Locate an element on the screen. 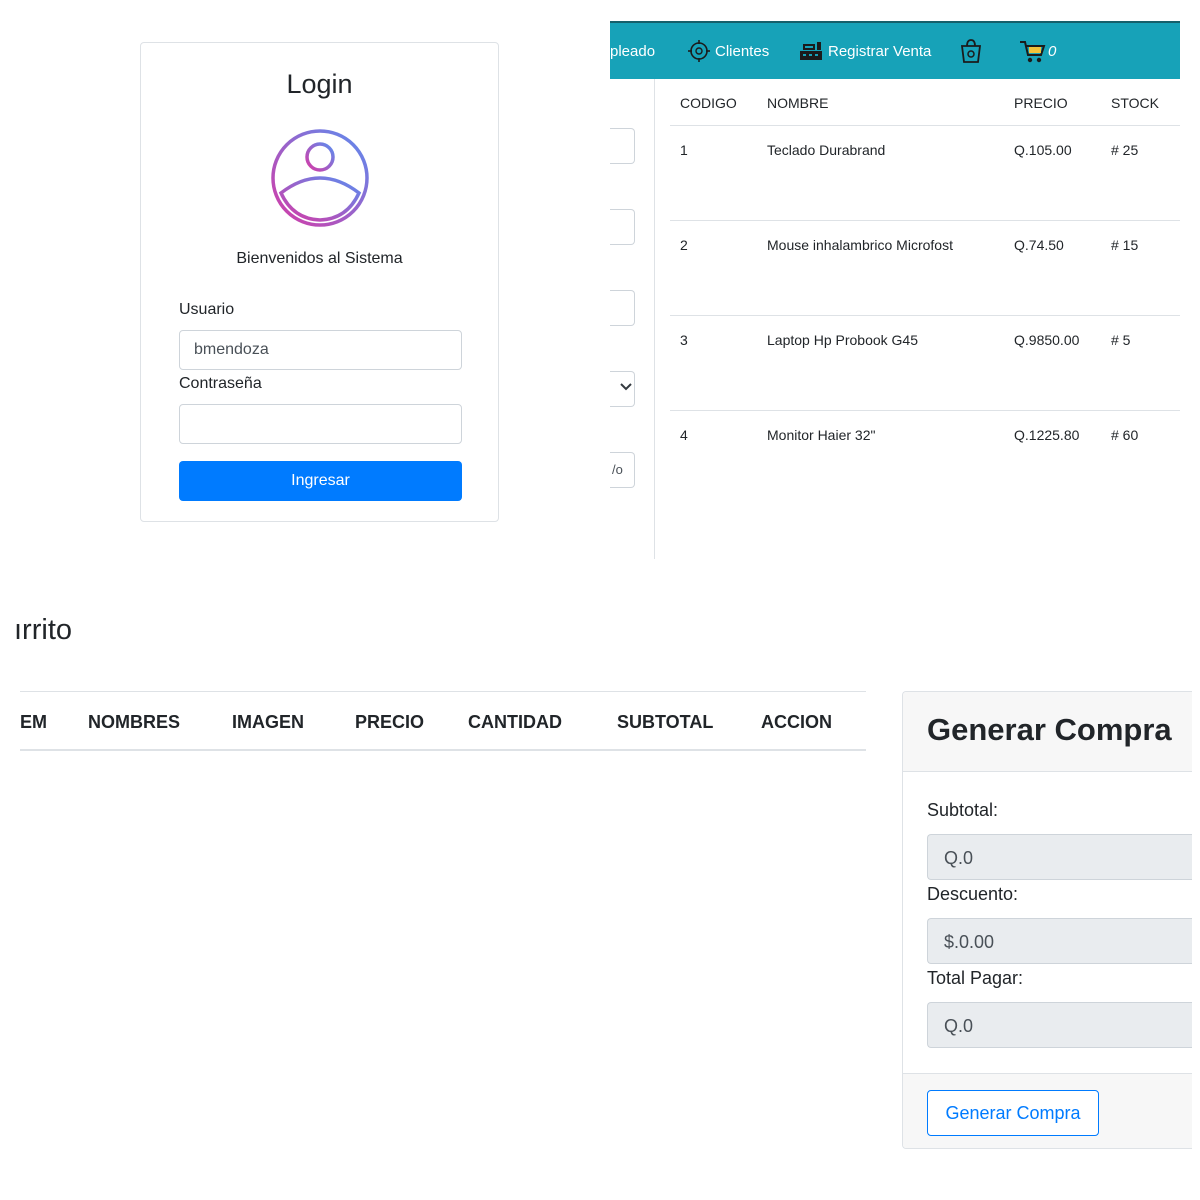 The width and height of the screenshot is (1200, 1200). subtotal-label: Subtotal: is located at coordinates (963, 810).